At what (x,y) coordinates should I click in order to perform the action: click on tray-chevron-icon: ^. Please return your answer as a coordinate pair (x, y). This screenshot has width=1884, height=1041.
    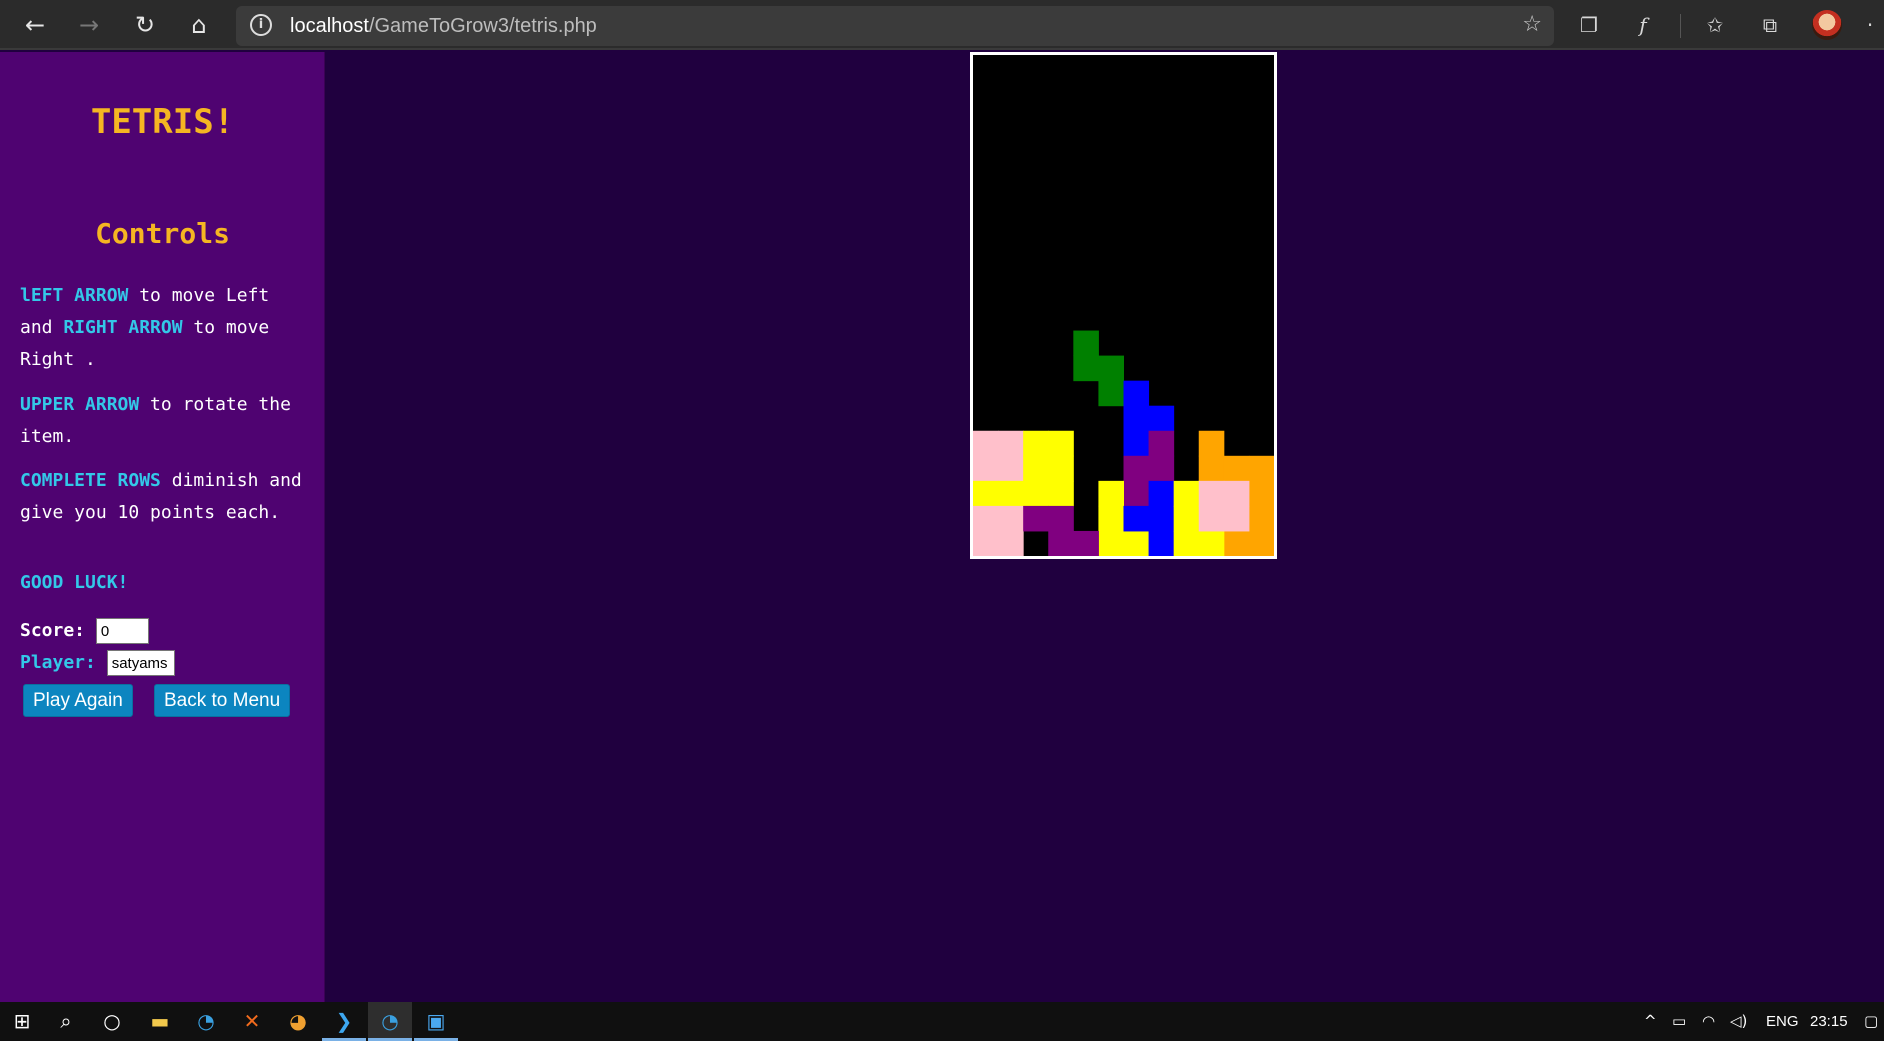
    Looking at the image, I should click on (1650, 1021).